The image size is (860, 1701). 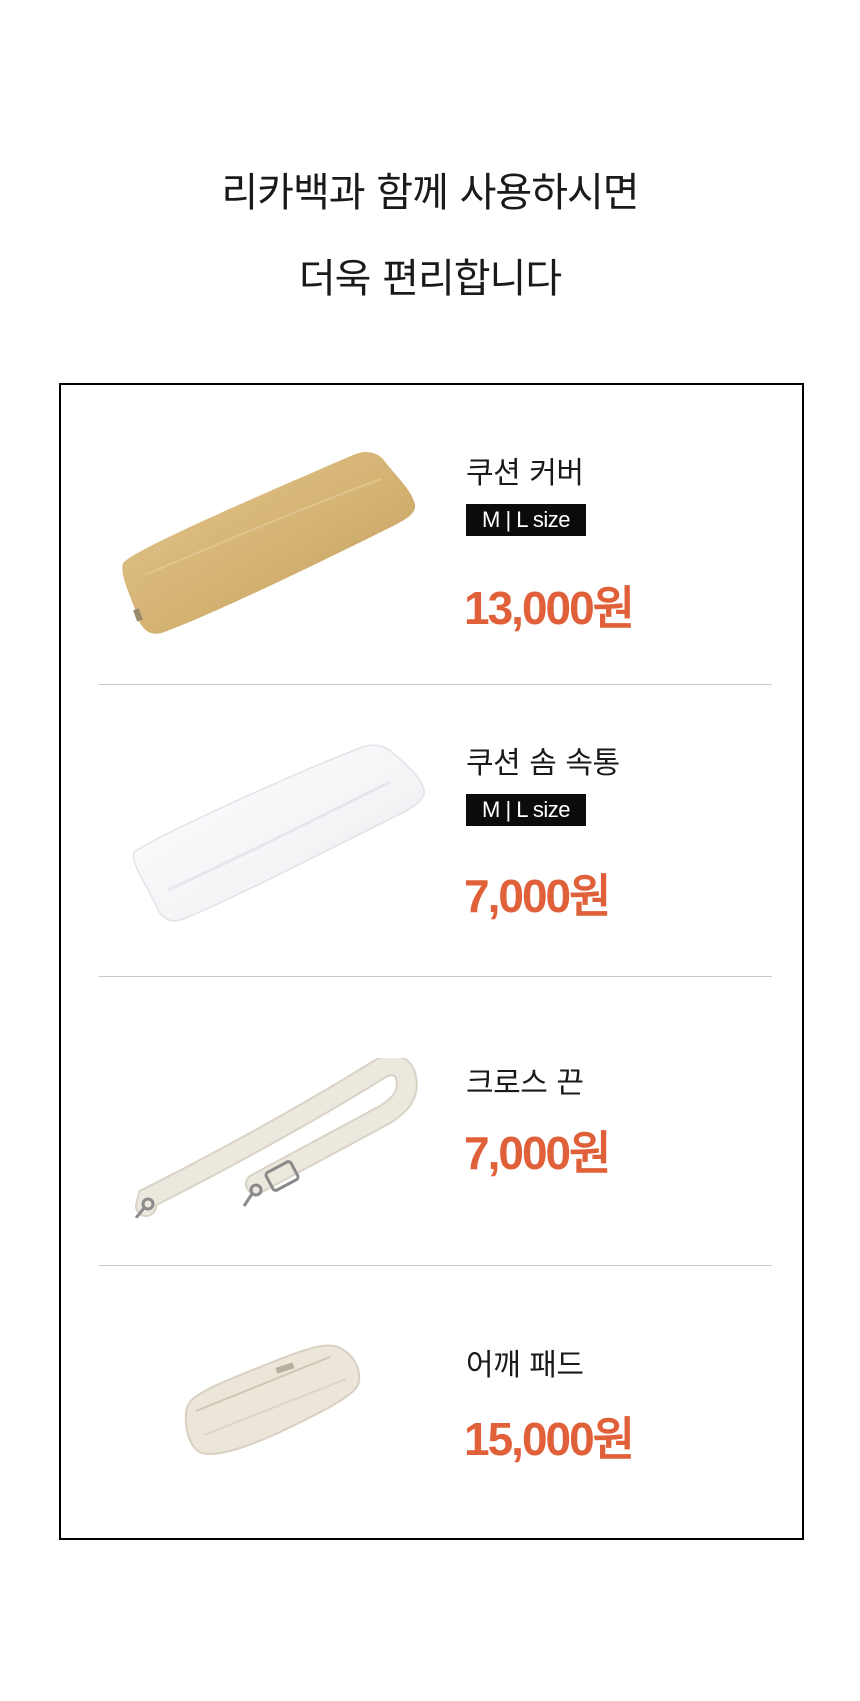 I want to click on product-name: 쿠션 커버, so click(x=525, y=473).